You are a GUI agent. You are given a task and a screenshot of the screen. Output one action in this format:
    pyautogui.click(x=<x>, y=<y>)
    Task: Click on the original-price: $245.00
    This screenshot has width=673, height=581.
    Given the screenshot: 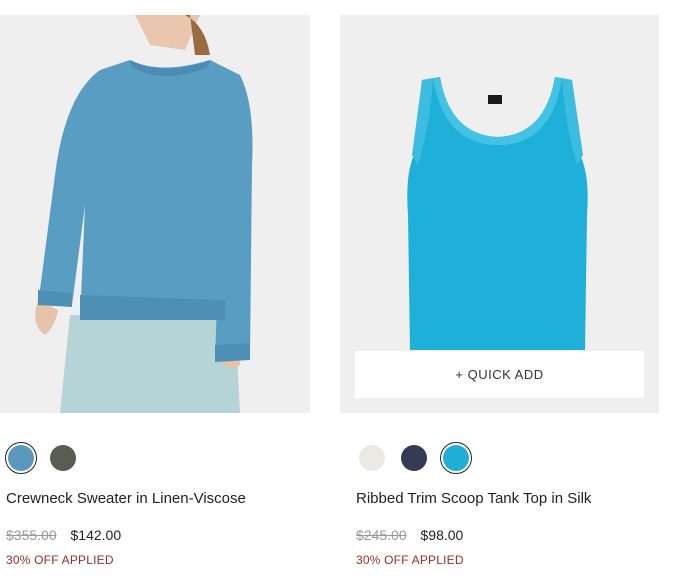 What is the action you would take?
    pyautogui.click(x=381, y=535)
    